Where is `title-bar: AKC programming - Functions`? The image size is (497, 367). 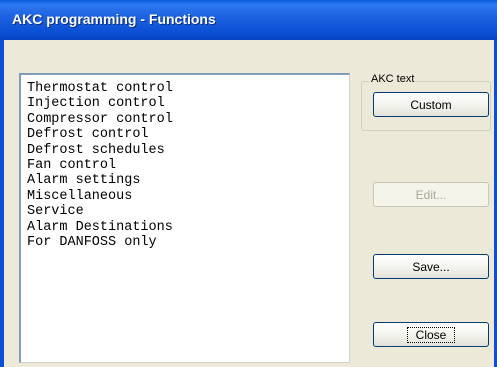 title-bar: AKC programming - Functions is located at coordinates (248, 20).